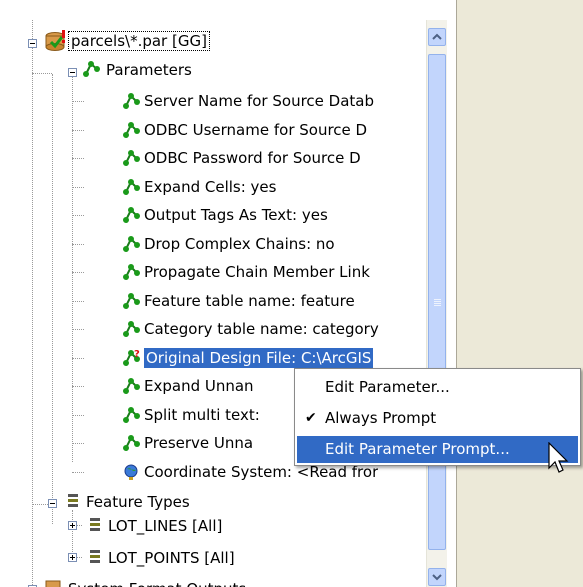 This screenshot has height=587, width=583. Describe the element at coordinates (249, 301) in the screenshot. I see `parameter-item: Feature table name: feature` at that location.